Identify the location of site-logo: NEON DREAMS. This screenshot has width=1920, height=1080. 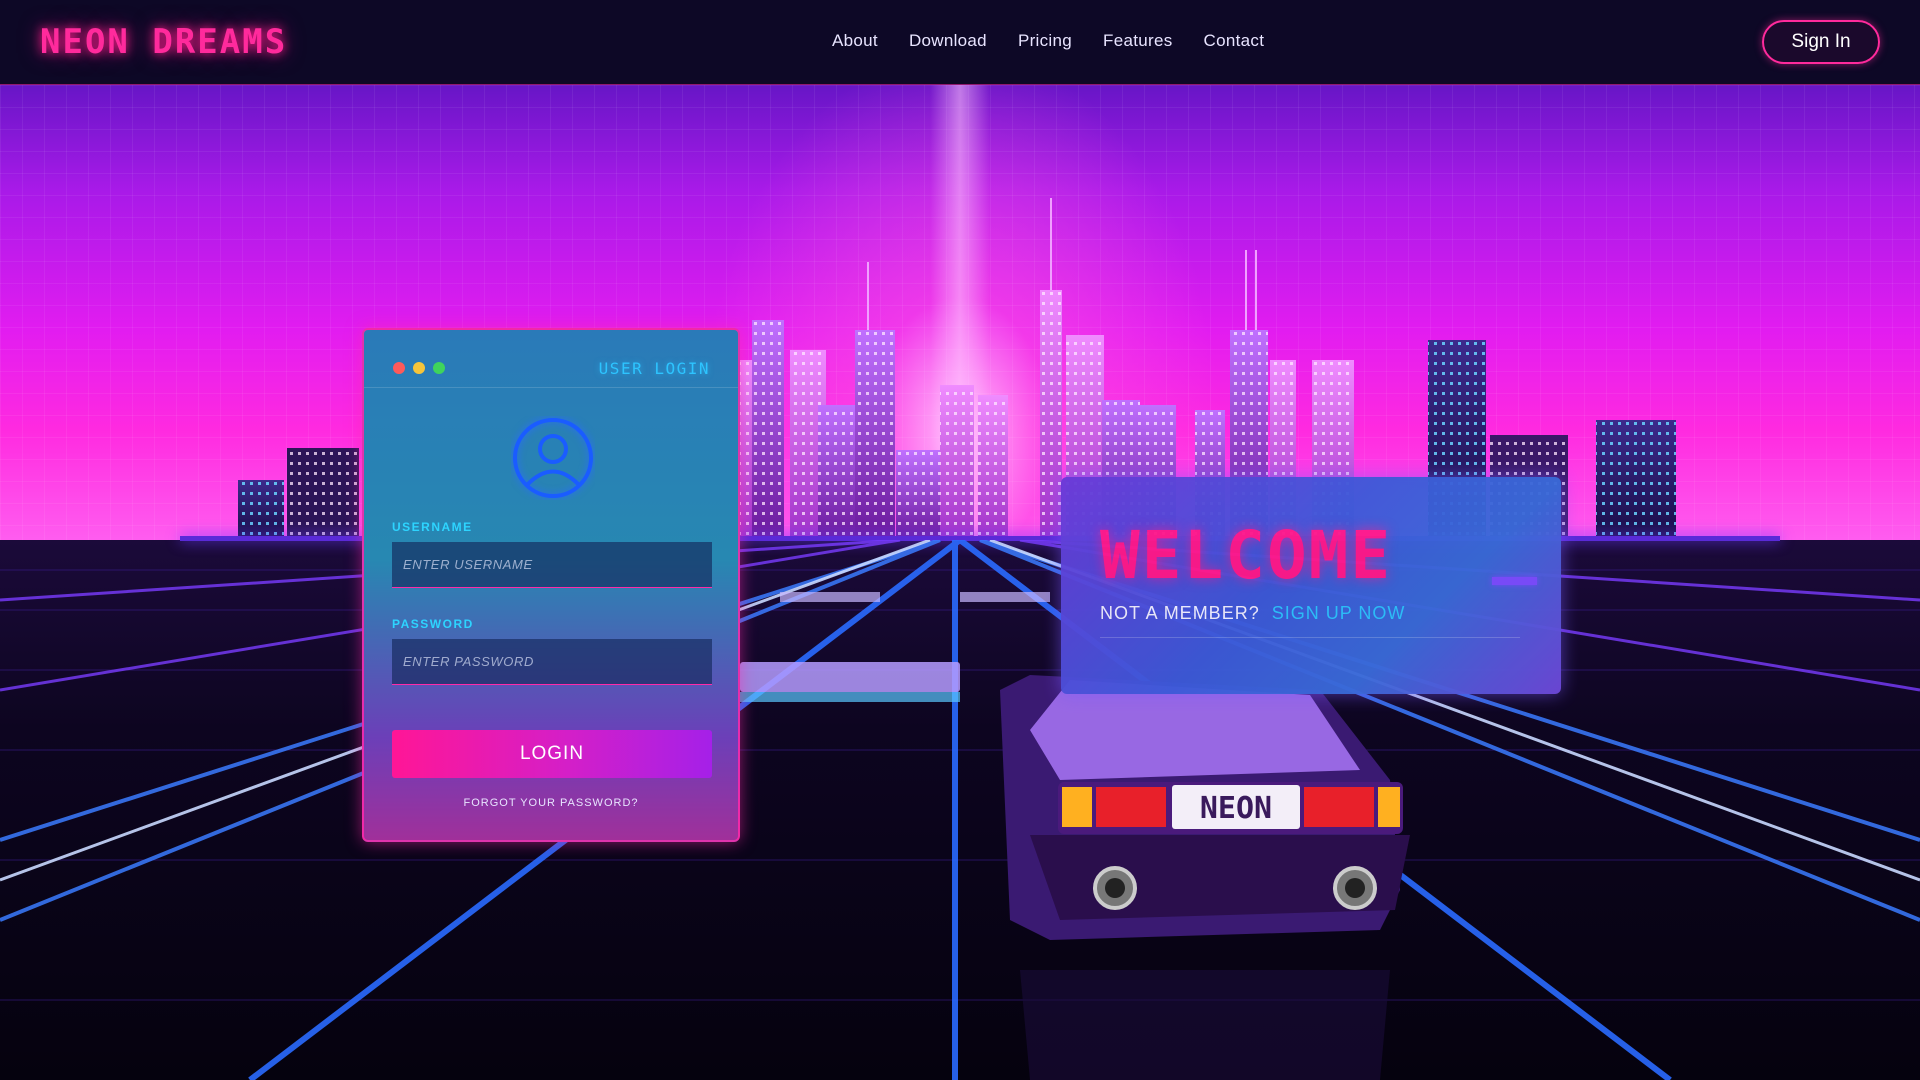
(163, 42).